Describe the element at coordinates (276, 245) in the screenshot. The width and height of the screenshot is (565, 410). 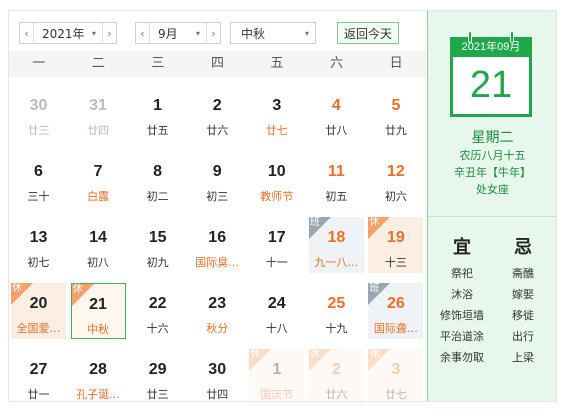
I see `day-cell: 17 十一` at that location.